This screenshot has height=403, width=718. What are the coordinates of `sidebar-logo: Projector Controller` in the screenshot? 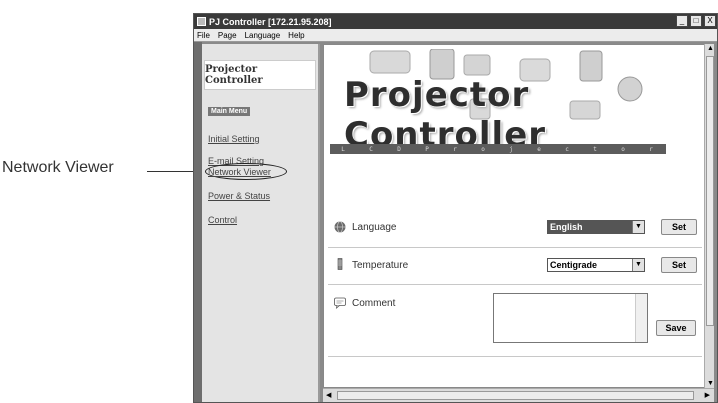 It's located at (260, 75).